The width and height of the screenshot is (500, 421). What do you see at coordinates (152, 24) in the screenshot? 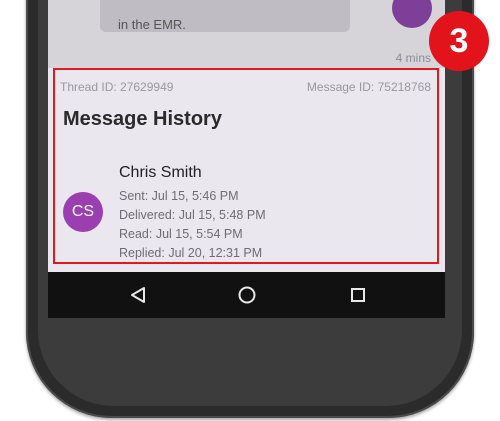
I see `previous-message-text: in the EMR.` at bounding box center [152, 24].